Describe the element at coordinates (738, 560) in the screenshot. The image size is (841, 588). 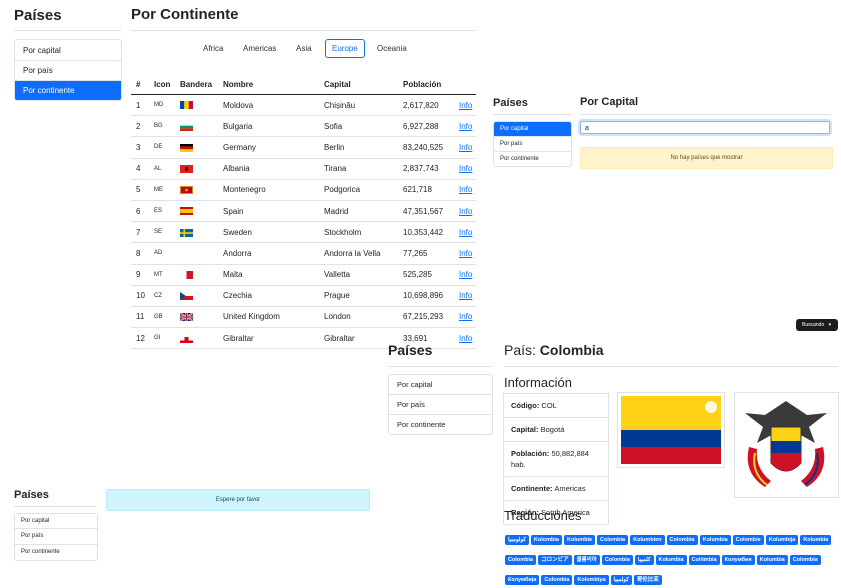
I see `translation-badge: Колумбия` at that location.